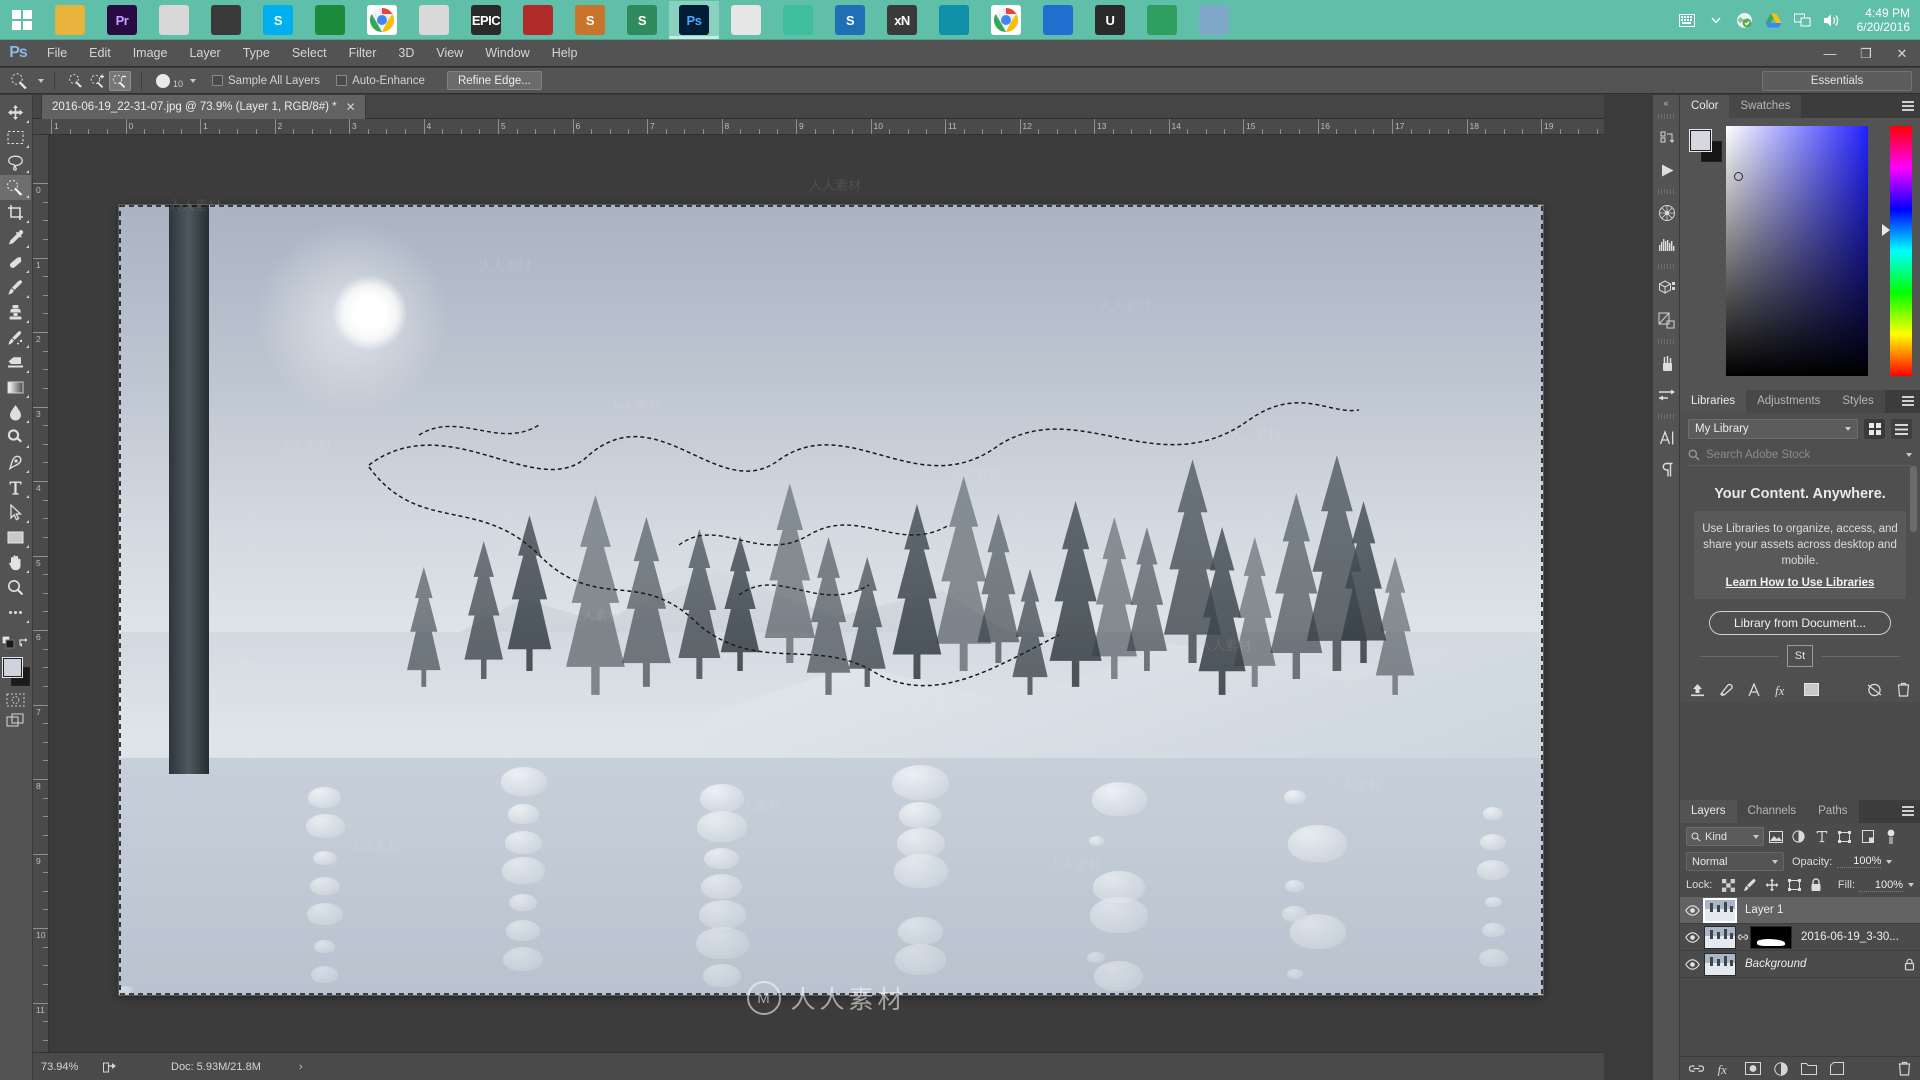 This screenshot has height=1080, width=1920. What do you see at coordinates (1728, 885) in the screenshot?
I see `lock-transparent-pixels-icon` at bounding box center [1728, 885].